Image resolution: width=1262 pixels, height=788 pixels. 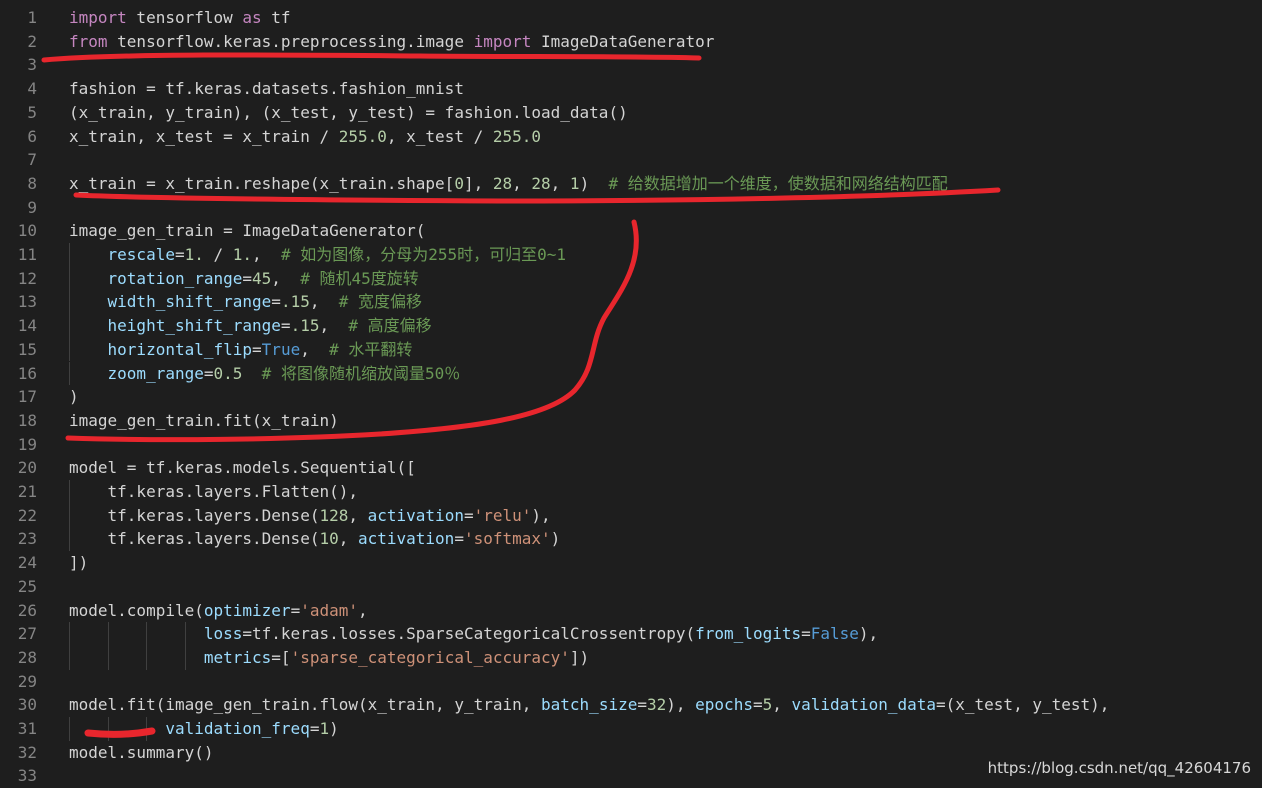 I want to click on code-token: validation_data, so click(x=864, y=705).